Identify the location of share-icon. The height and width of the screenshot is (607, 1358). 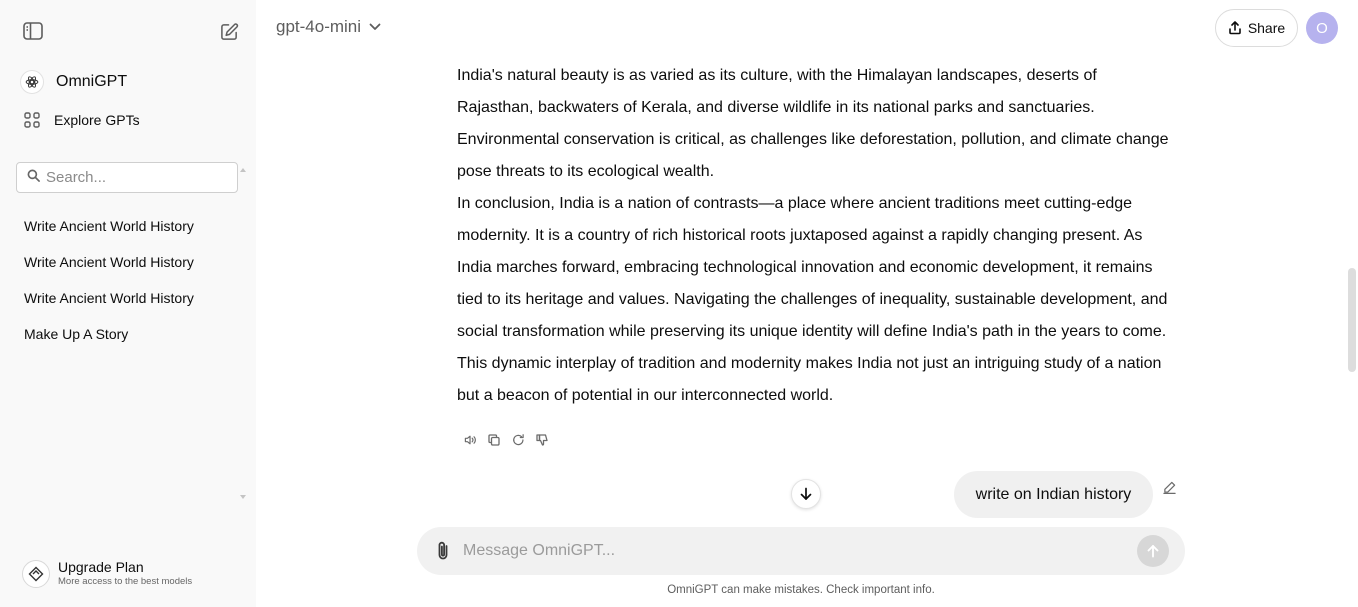
(1235, 28).